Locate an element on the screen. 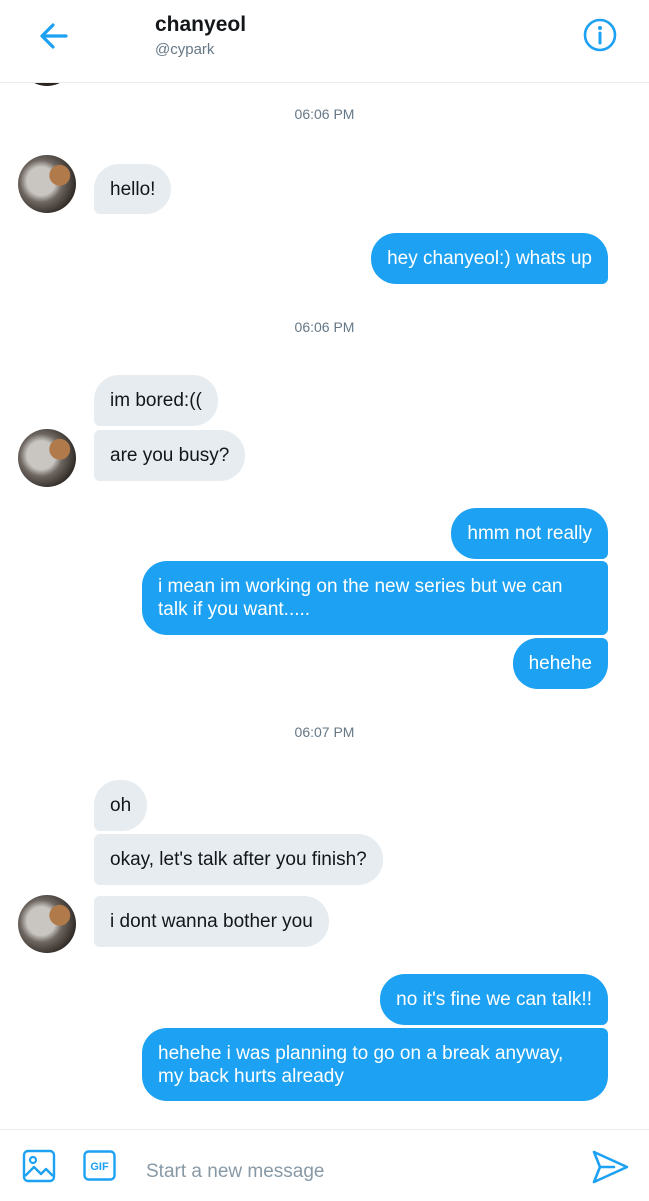  message-received: okay, let's talk after you finish? is located at coordinates (238, 859).